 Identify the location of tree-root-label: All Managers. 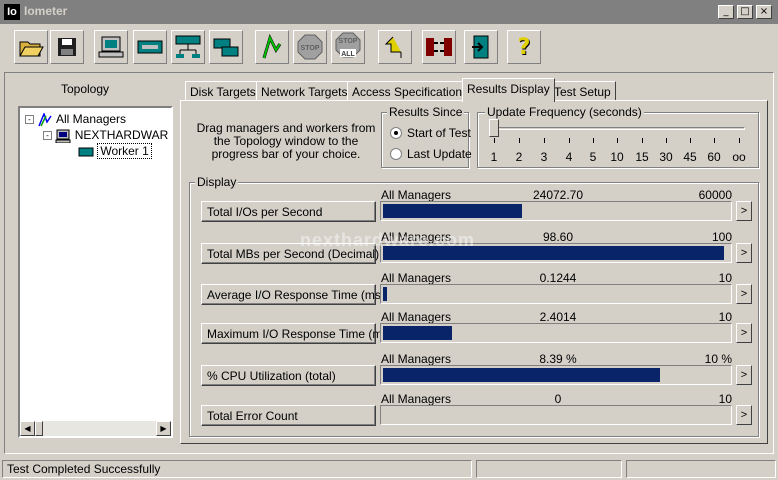
(91, 119).